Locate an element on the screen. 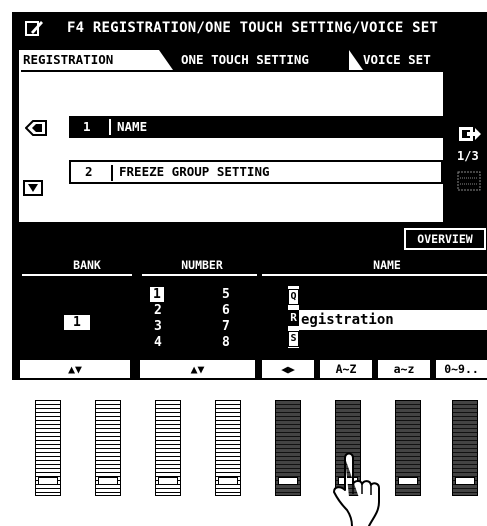 The image size is (487, 526). tab-underline is located at coordinates (232, 71).